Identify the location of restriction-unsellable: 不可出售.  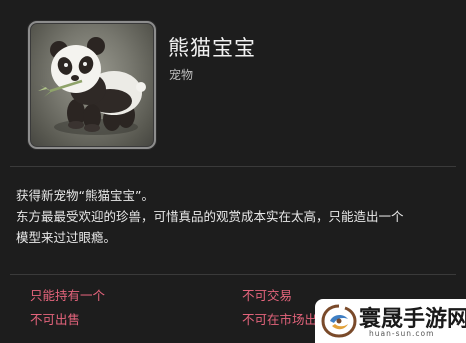
(55, 319).